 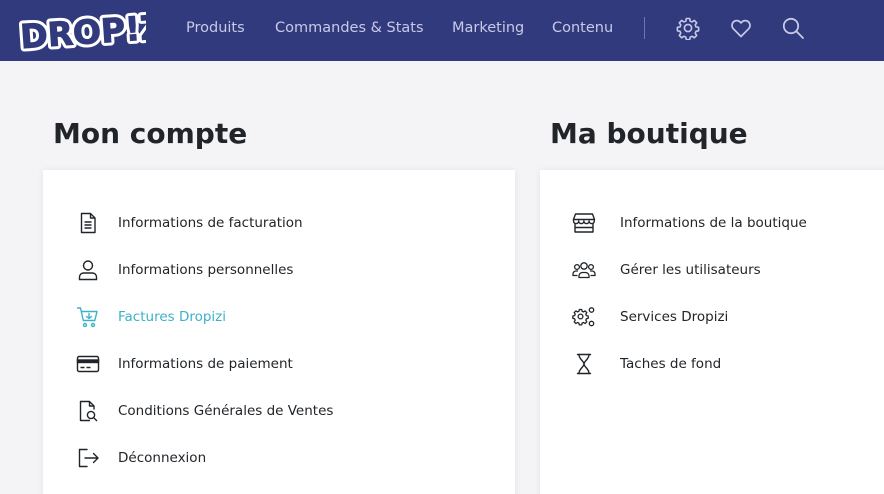 What do you see at coordinates (584, 317) in the screenshot?
I see `gears-icon` at bounding box center [584, 317].